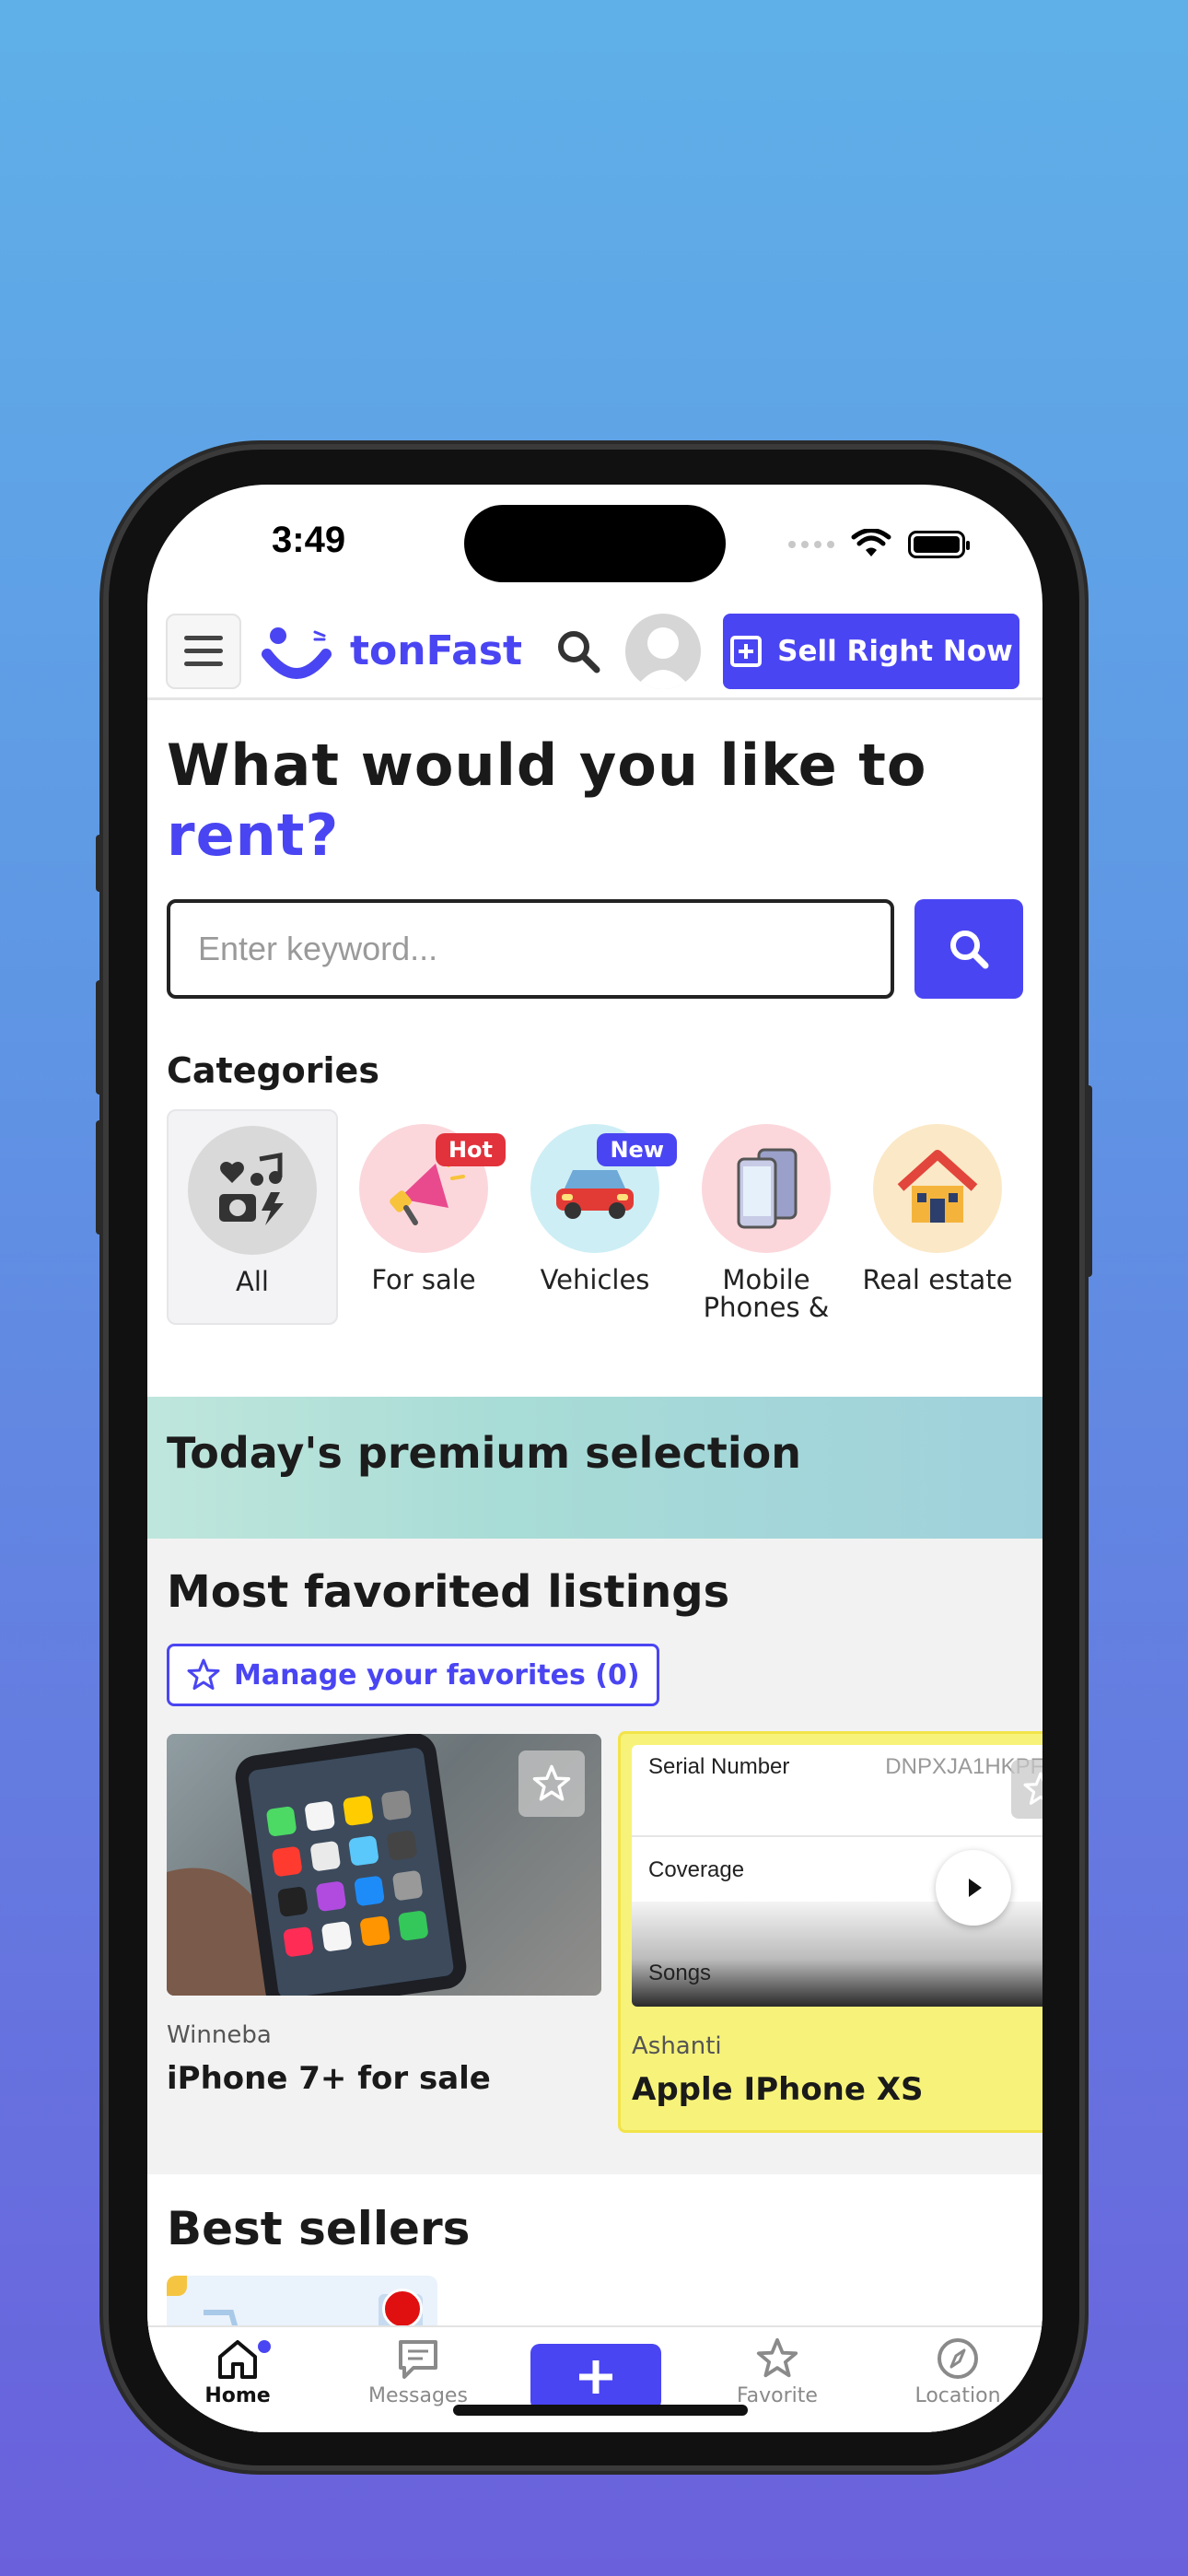 The width and height of the screenshot is (1188, 2576). What do you see at coordinates (595, 543) in the screenshot?
I see `dynamic-island` at bounding box center [595, 543].